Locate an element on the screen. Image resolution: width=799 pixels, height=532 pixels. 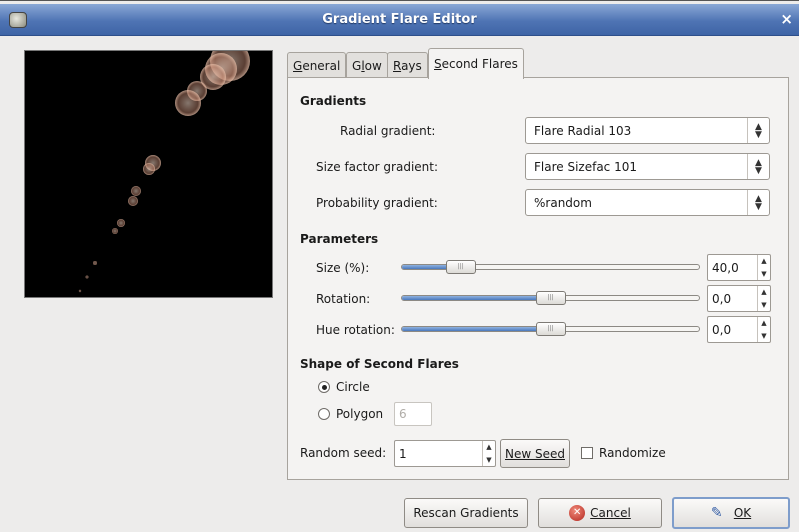
new-seed-button: New Seed is located at coordinates (535, 453).